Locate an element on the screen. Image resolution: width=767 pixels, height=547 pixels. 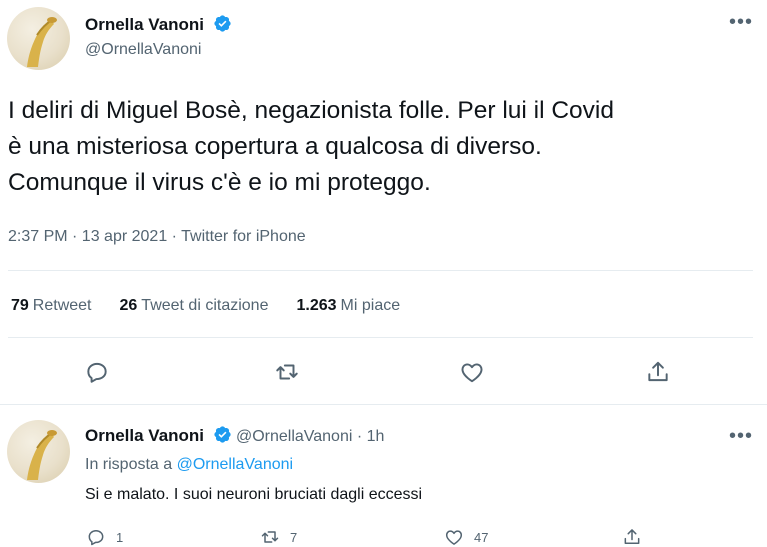
more-options-icon: ••• is located at coordinates (741, 22).